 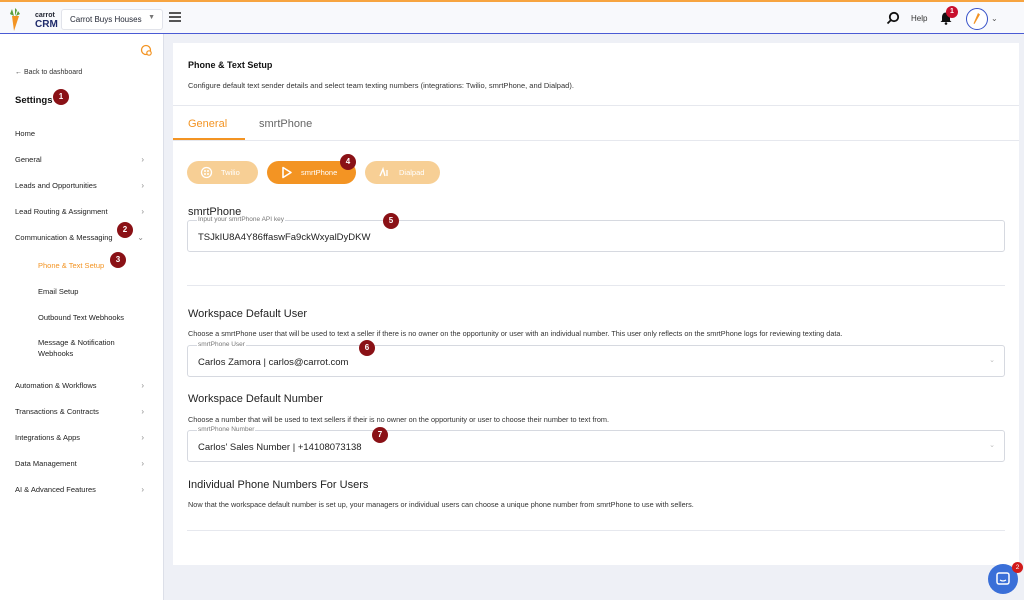 What do you see at coordinates (81, 133) in the screenshot?
I see `sidebar-item-home: Home` at bounding box center [81, 133].